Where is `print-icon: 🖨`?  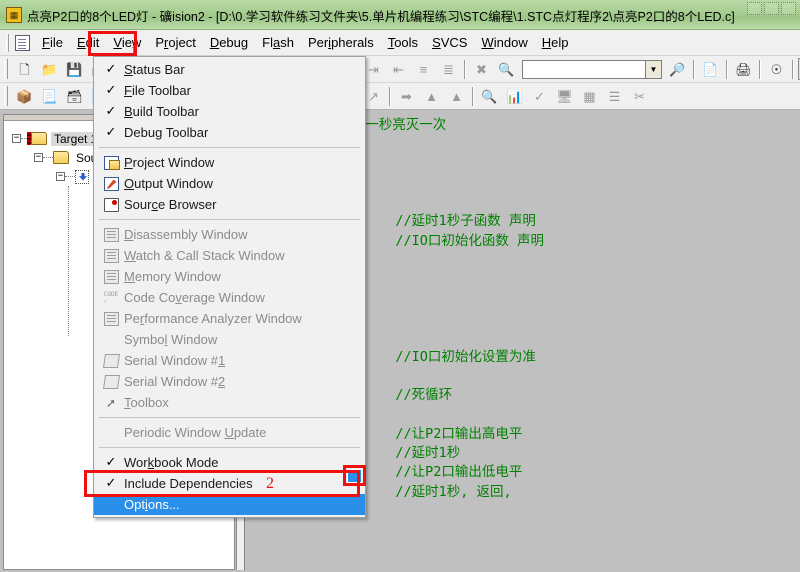
print-icon: 🖨 is located at coordinates (743, 69).